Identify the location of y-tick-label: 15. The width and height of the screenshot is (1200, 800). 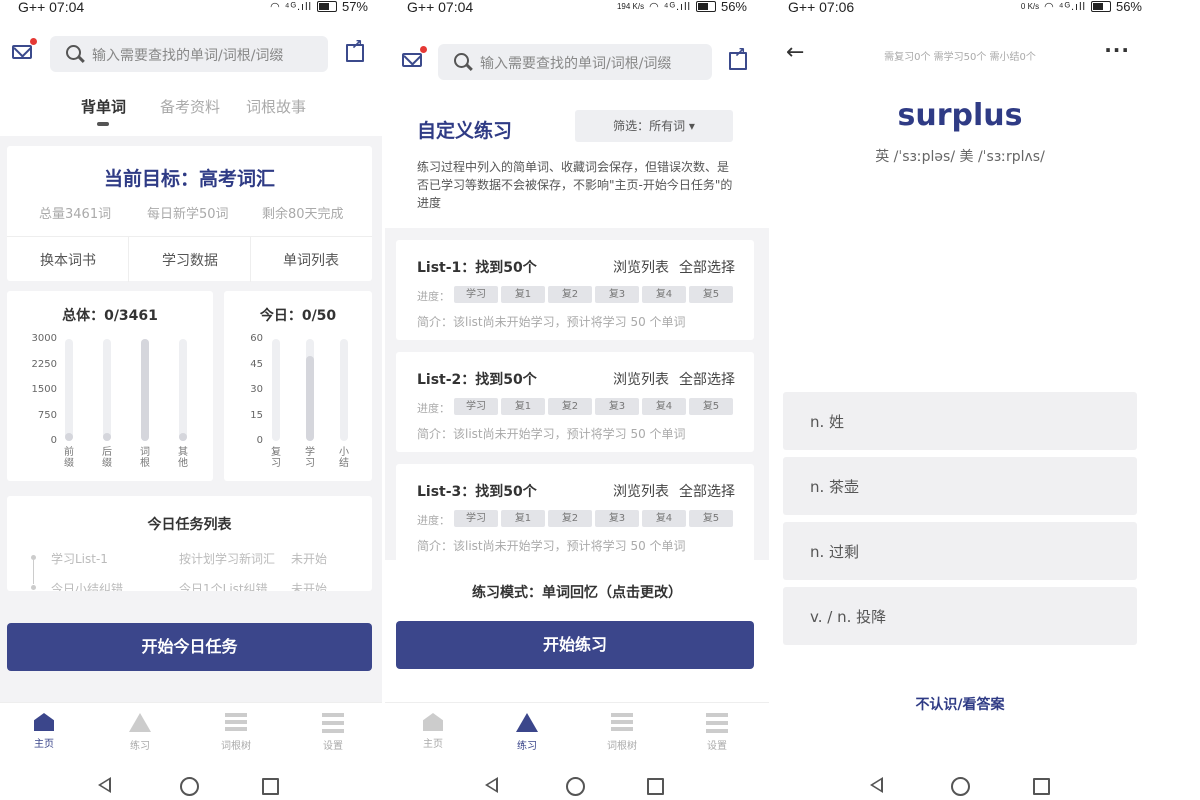
(256, 415).